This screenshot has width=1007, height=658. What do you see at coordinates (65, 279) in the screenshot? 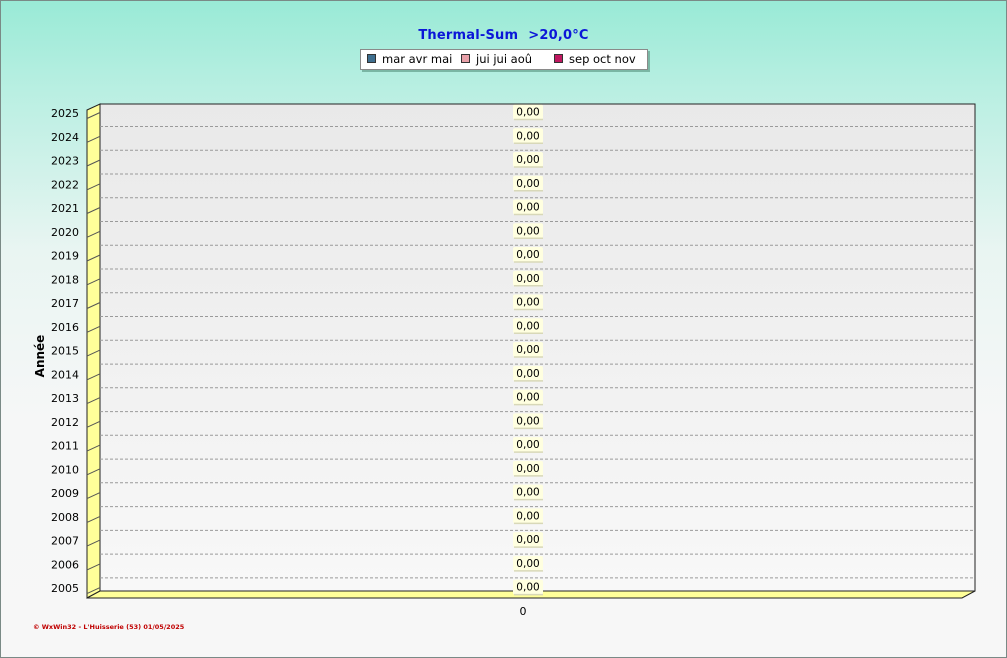
I see `y-tick-label: 2018` at bounding box center [65, 279].